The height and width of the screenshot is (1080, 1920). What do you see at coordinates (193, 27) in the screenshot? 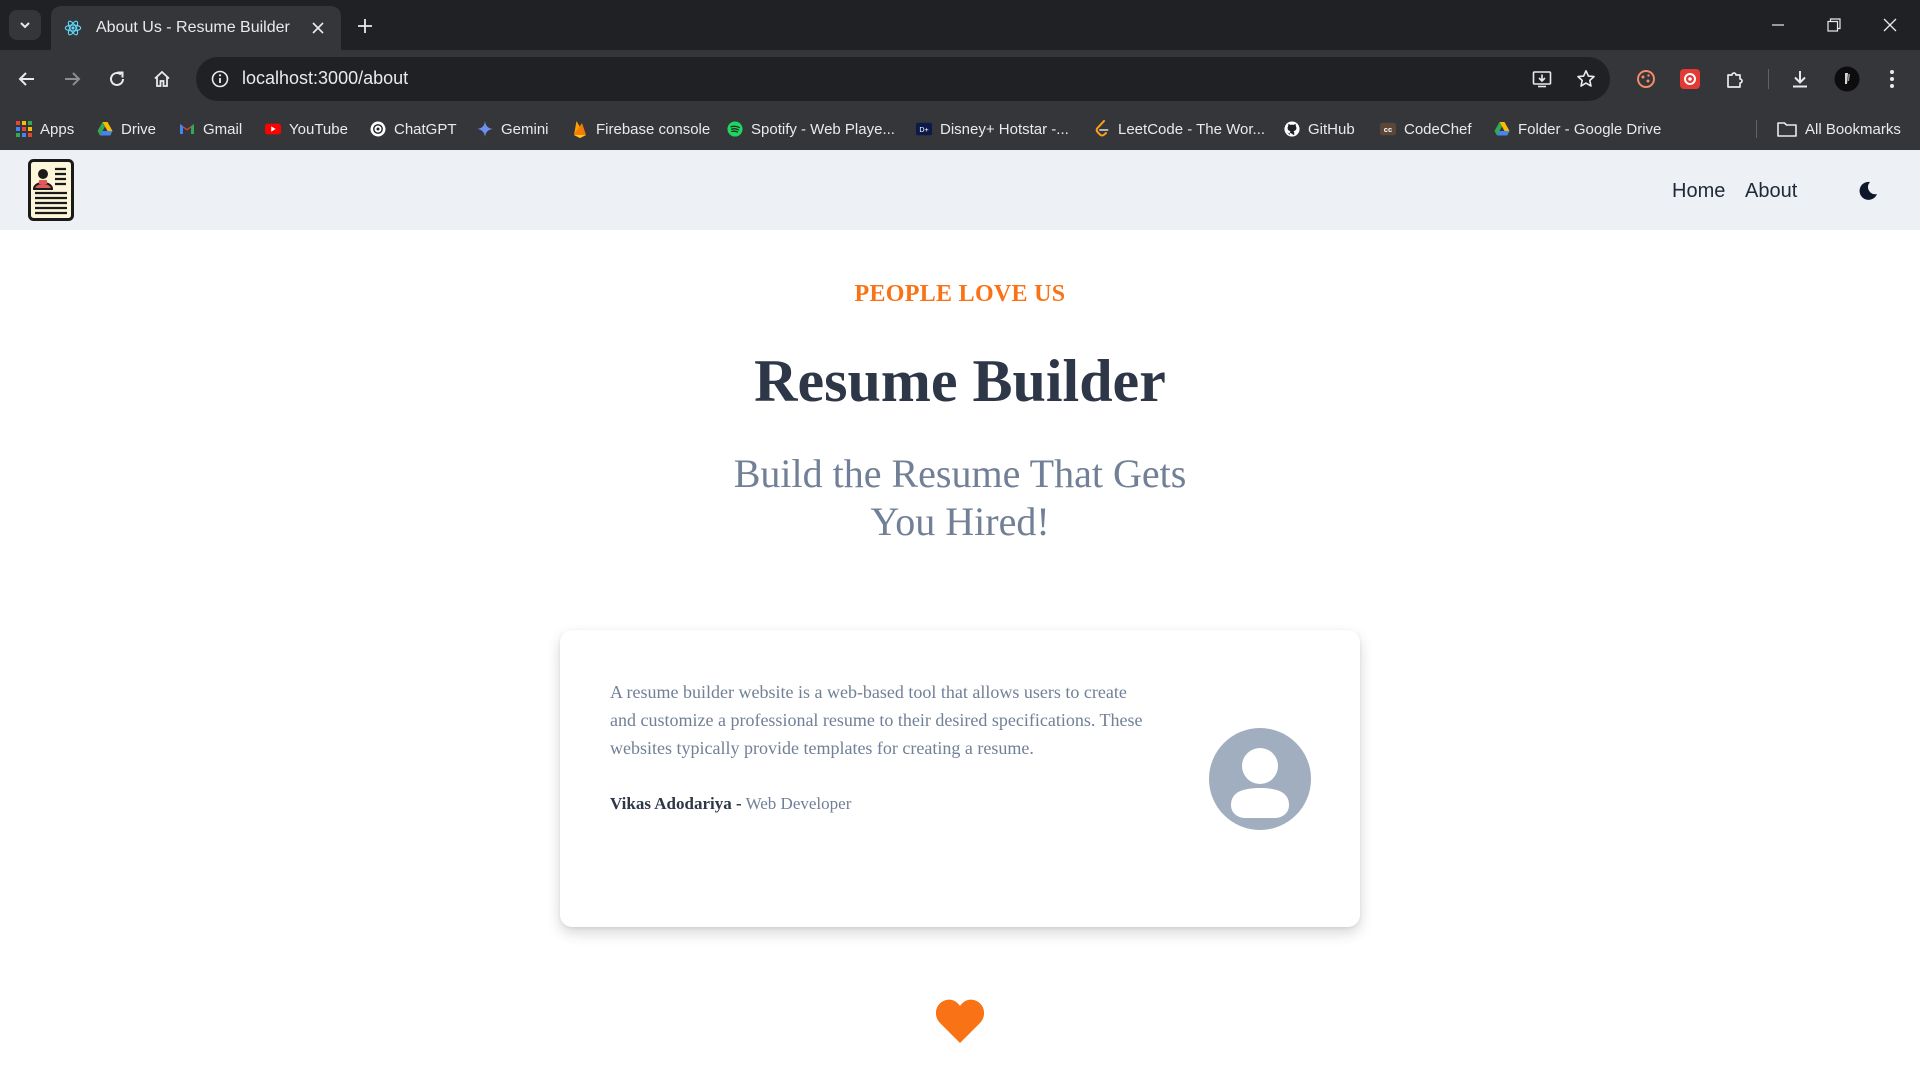
I see `tab-title: About Us - Resume Builder` at bounding box center [193, 27].